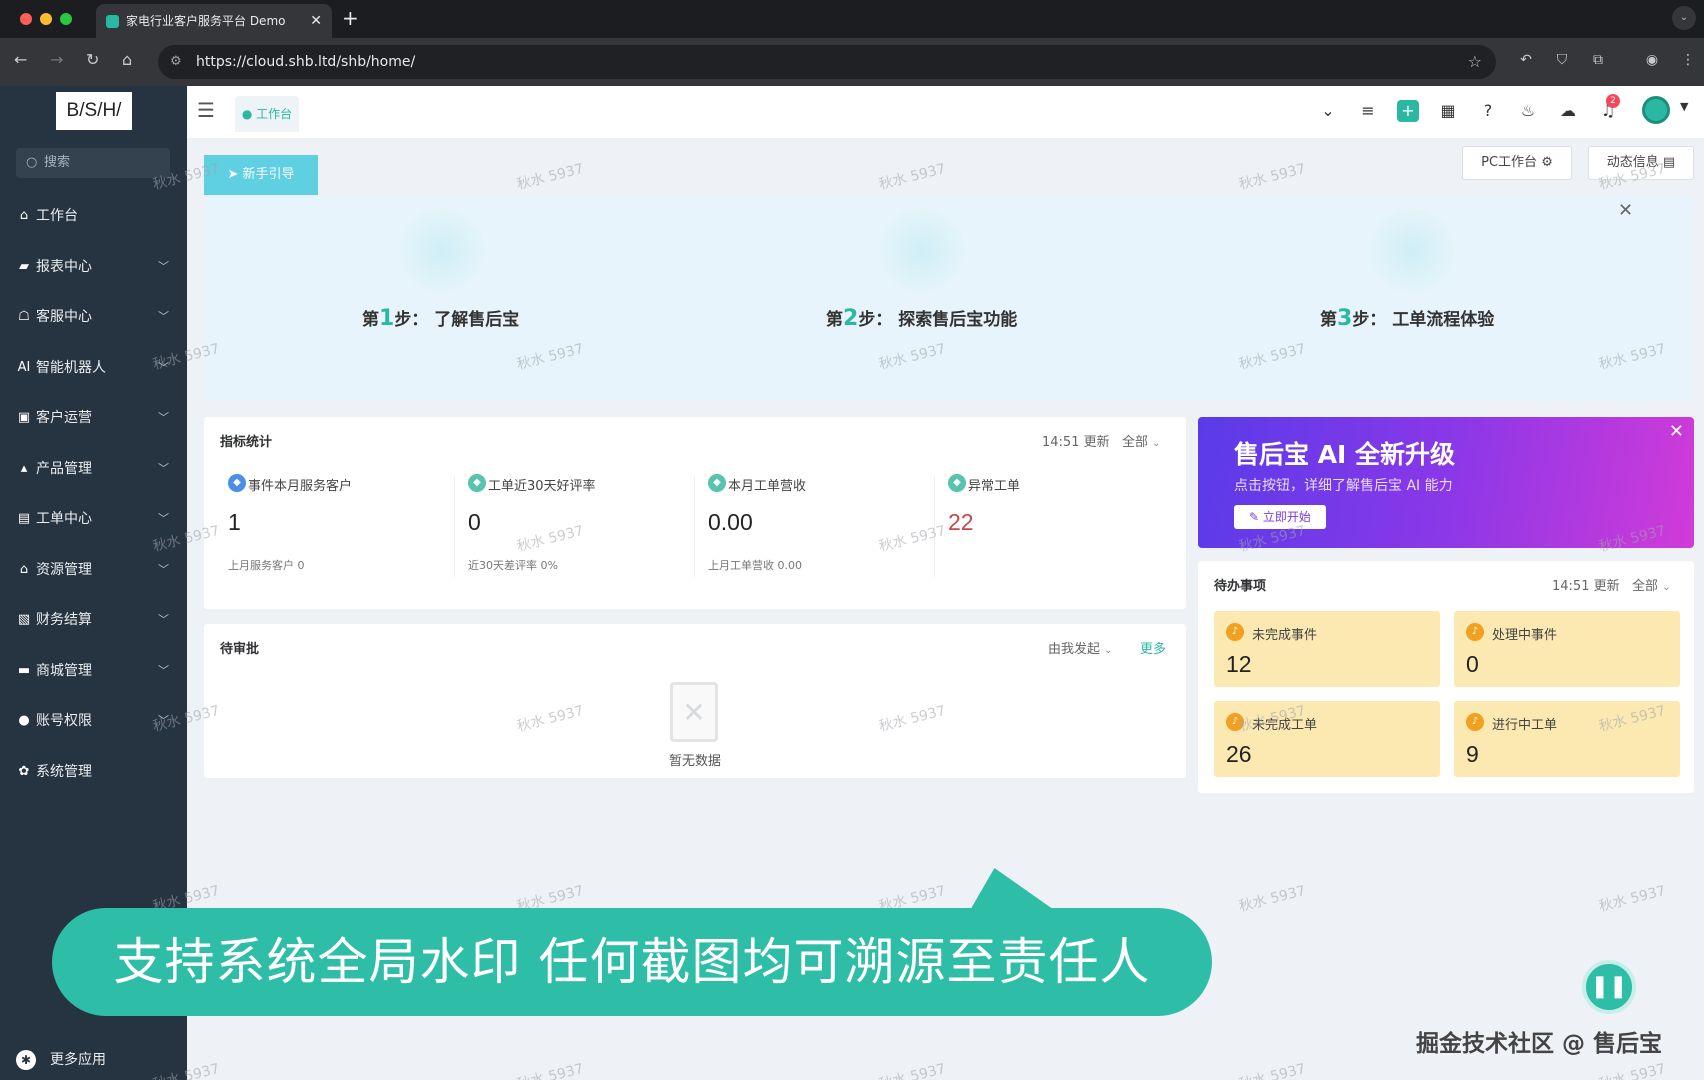 This screenshot has height=1080, width=1704. Describe the element at coordinates (1280, 517) in the screenshot. I see `ai-start-button: ✎ 立即开始` at that location.